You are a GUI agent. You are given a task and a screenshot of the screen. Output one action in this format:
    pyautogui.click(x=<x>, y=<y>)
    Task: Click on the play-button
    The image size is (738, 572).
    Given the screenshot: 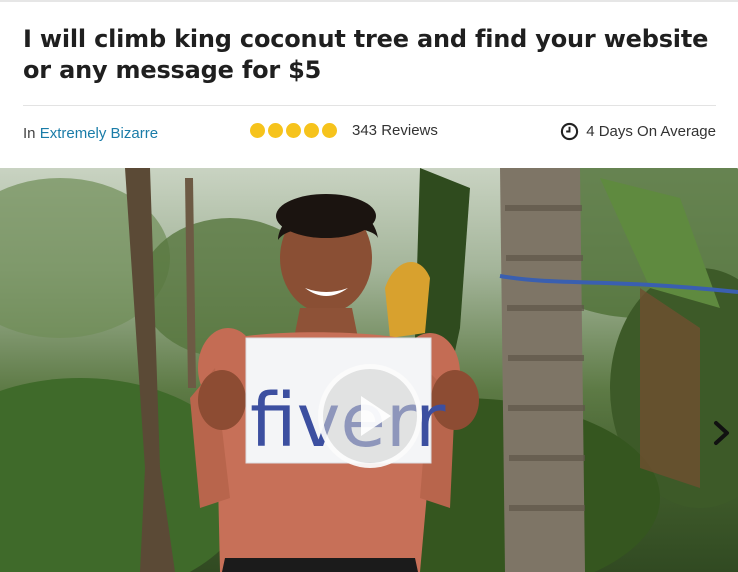 What is the action you would take?
    pyautogui.click(x=370, y=416)
    